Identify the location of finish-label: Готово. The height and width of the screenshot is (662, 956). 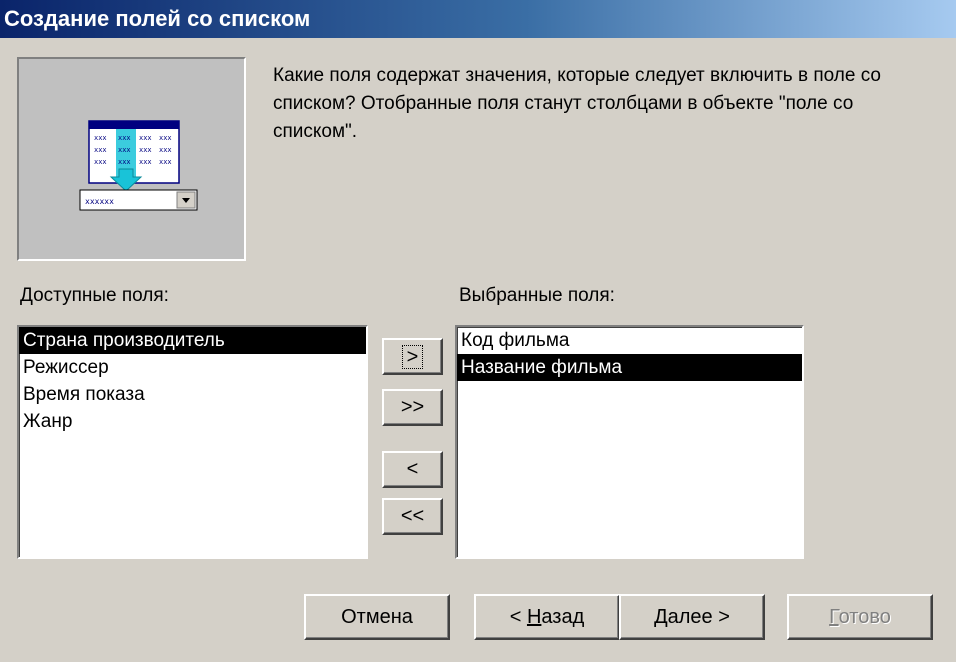
(860, 616).